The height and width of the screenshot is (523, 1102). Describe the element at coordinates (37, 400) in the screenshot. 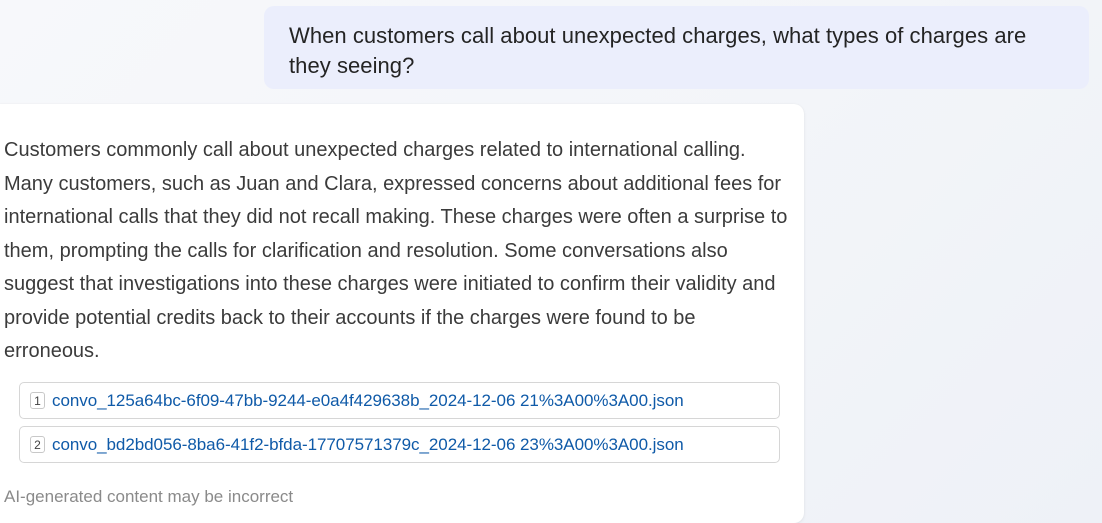

I see `citation-number-badge: 1` at that location.